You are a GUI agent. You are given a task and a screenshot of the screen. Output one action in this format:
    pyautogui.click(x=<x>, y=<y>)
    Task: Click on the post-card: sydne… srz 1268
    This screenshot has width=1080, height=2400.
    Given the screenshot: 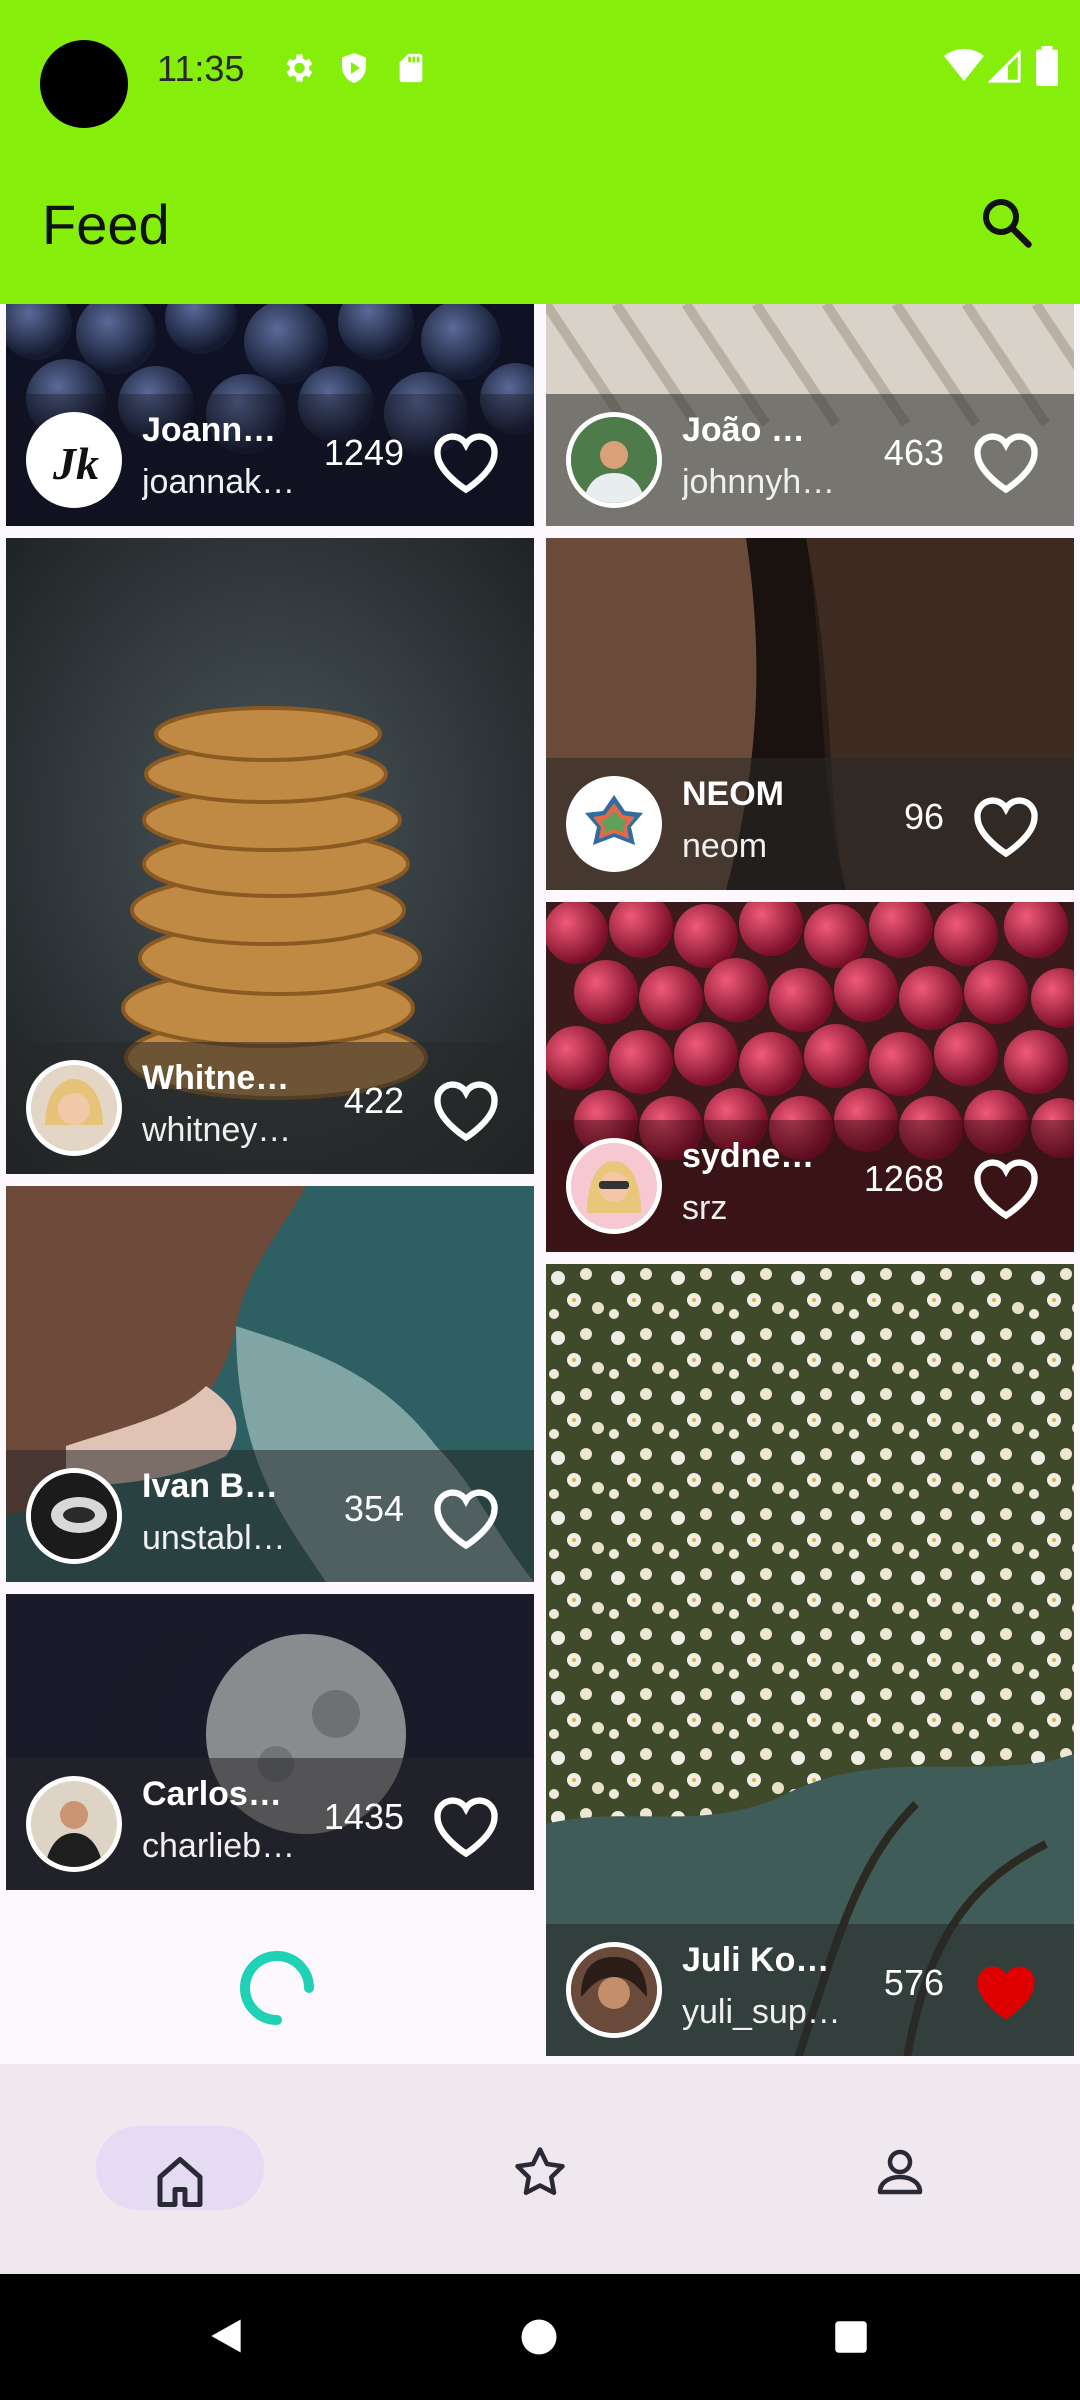 What is the action you would take?
    pyautogui.click(x=810, y=1077)
    